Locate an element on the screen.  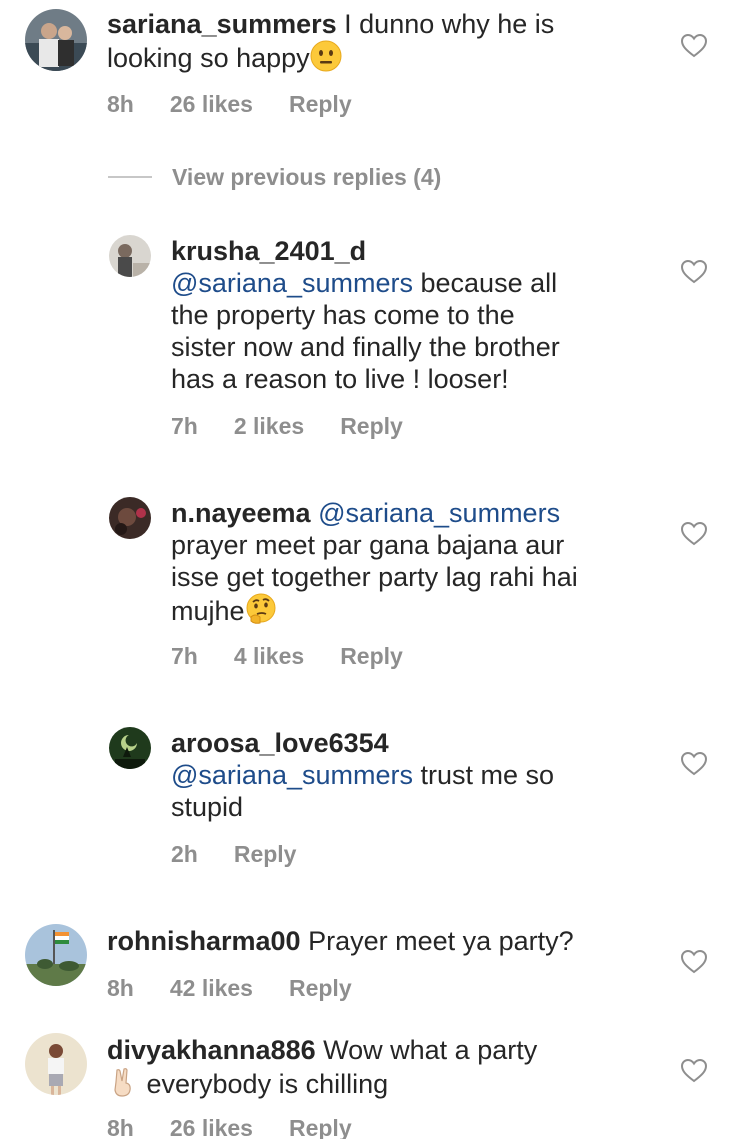
comment-body: has a reason to live ! looser! is located at coordinates (340, 379).